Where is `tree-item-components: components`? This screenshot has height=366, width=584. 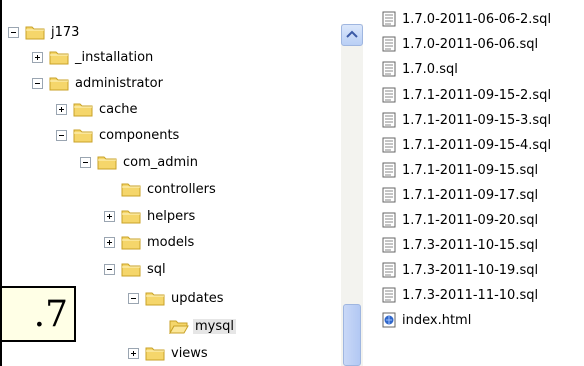 tree-item-components: components is located at coordinates (118, 135).